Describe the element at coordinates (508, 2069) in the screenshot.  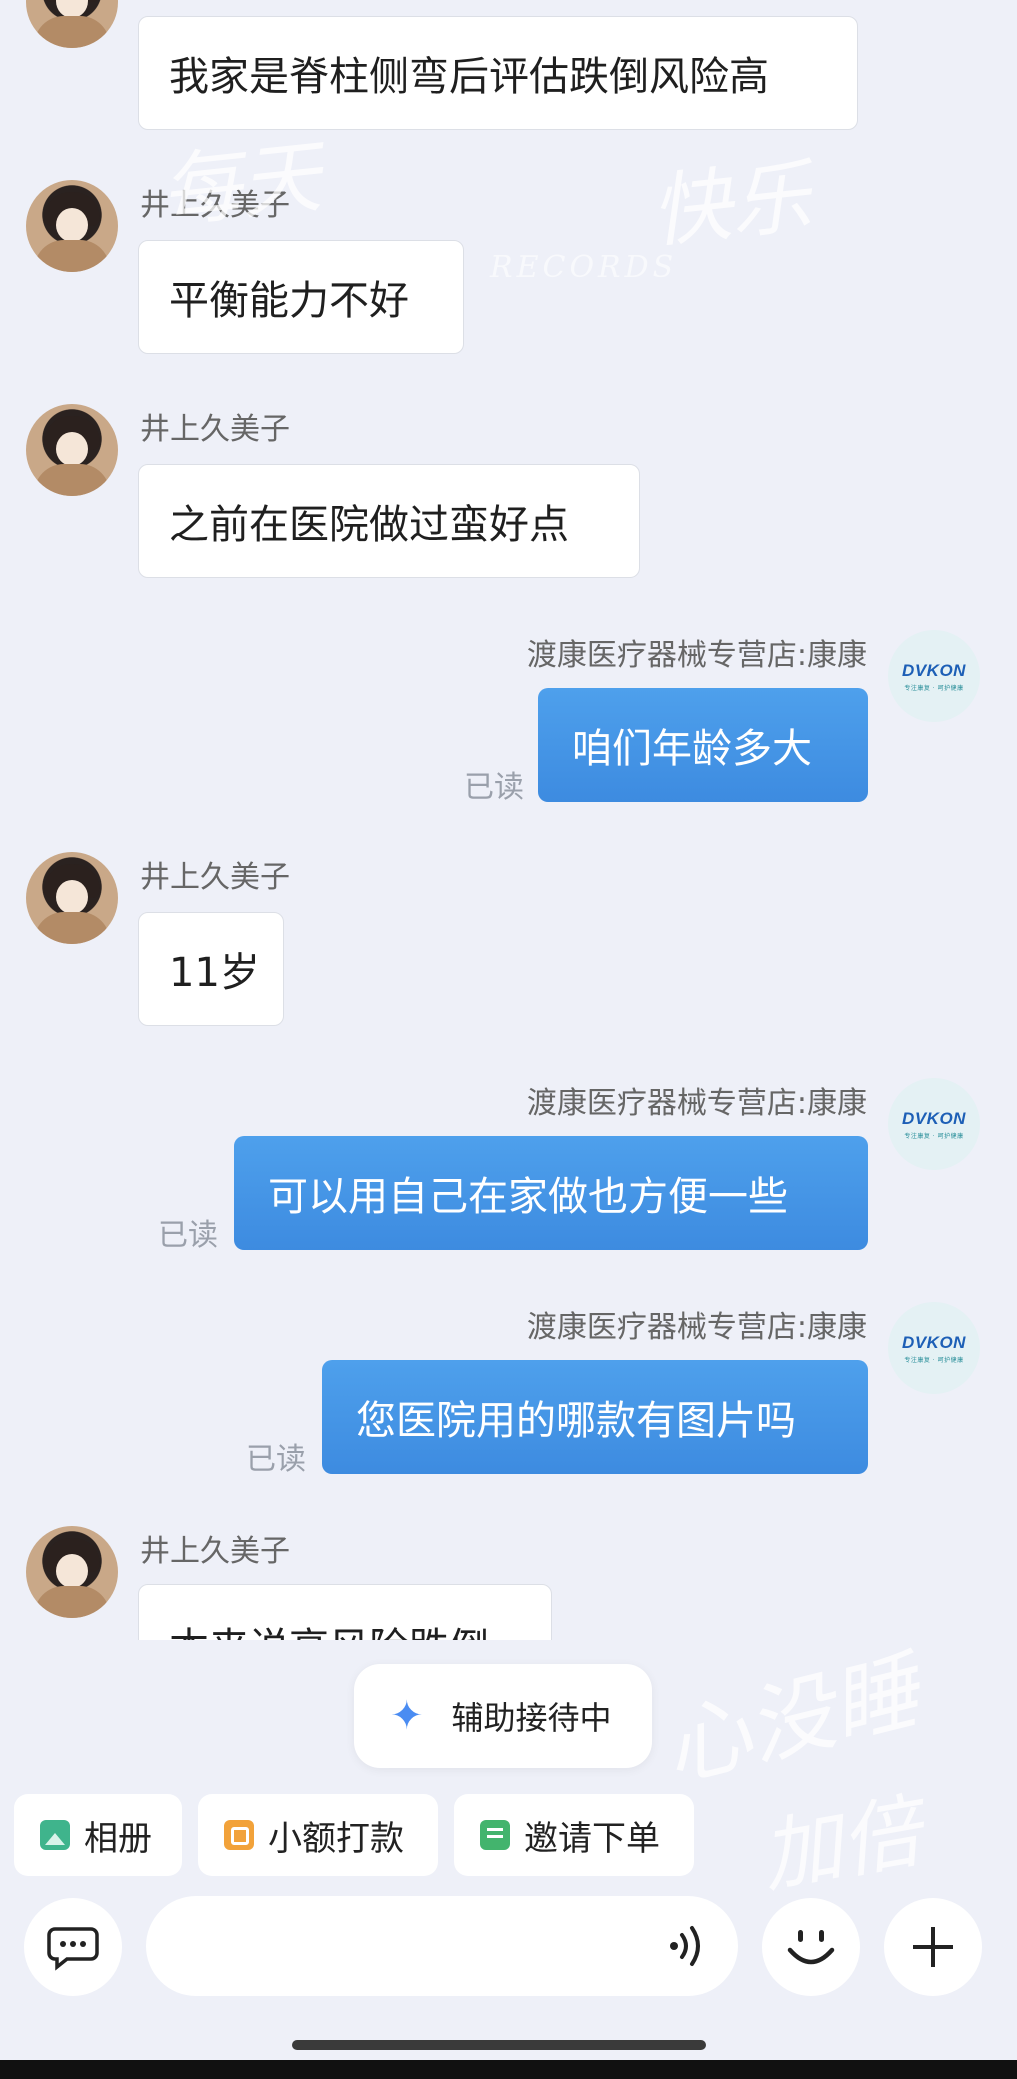
I see `bottom-edge` at that location.